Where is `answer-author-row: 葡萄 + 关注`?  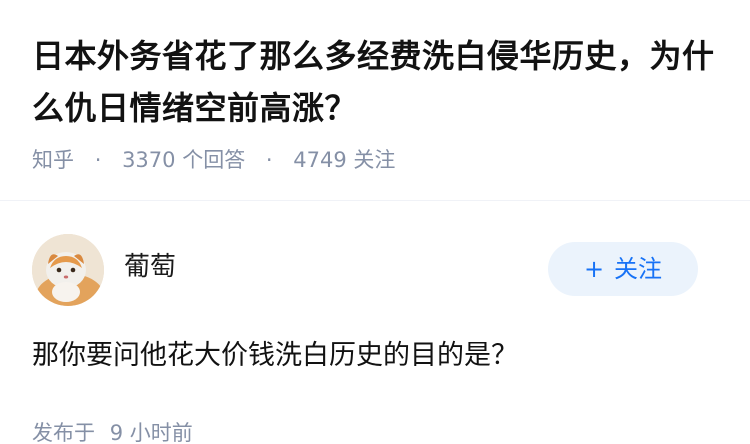 answer-author-row: 葡萄 + 关注 is located at coordinates (365, 270).